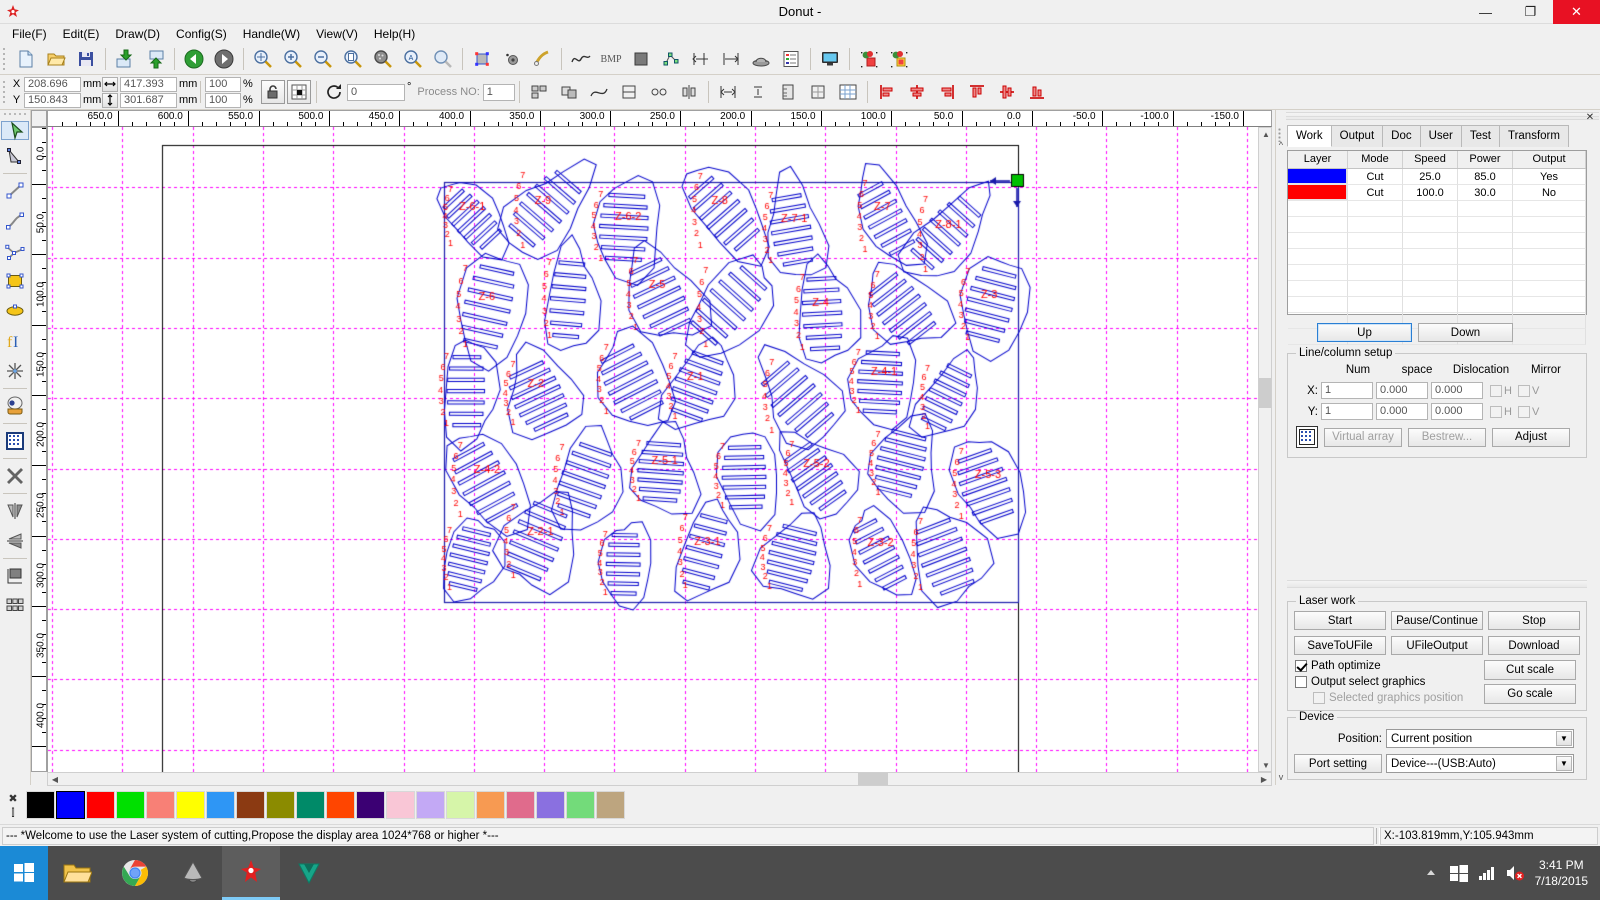  I want to click on virtual-array-icon, so click(1307, 437).